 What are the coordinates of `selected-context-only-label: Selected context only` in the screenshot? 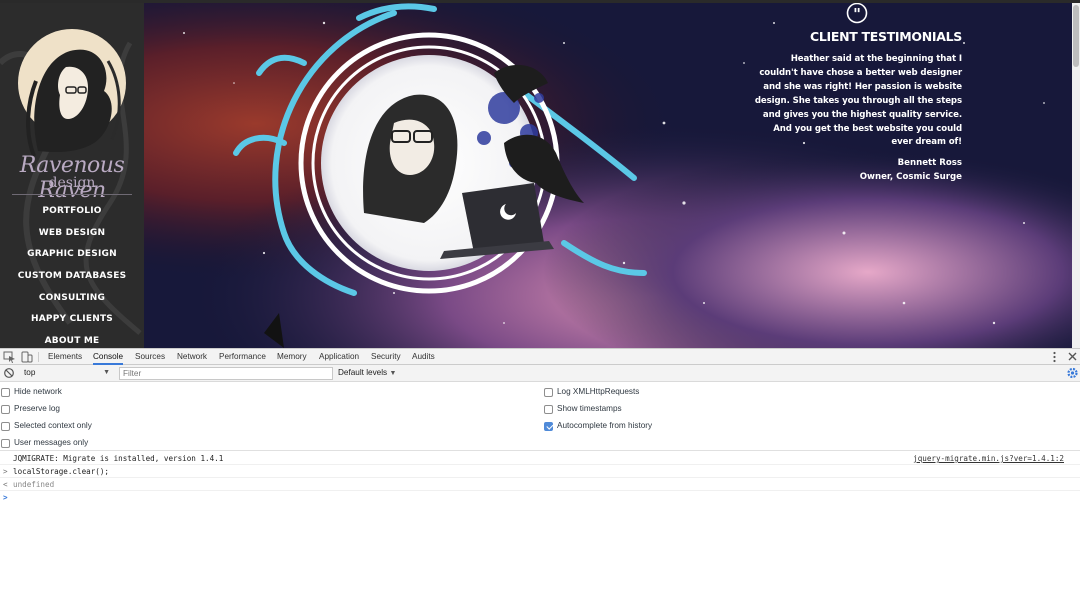 It's located at (53, 425).